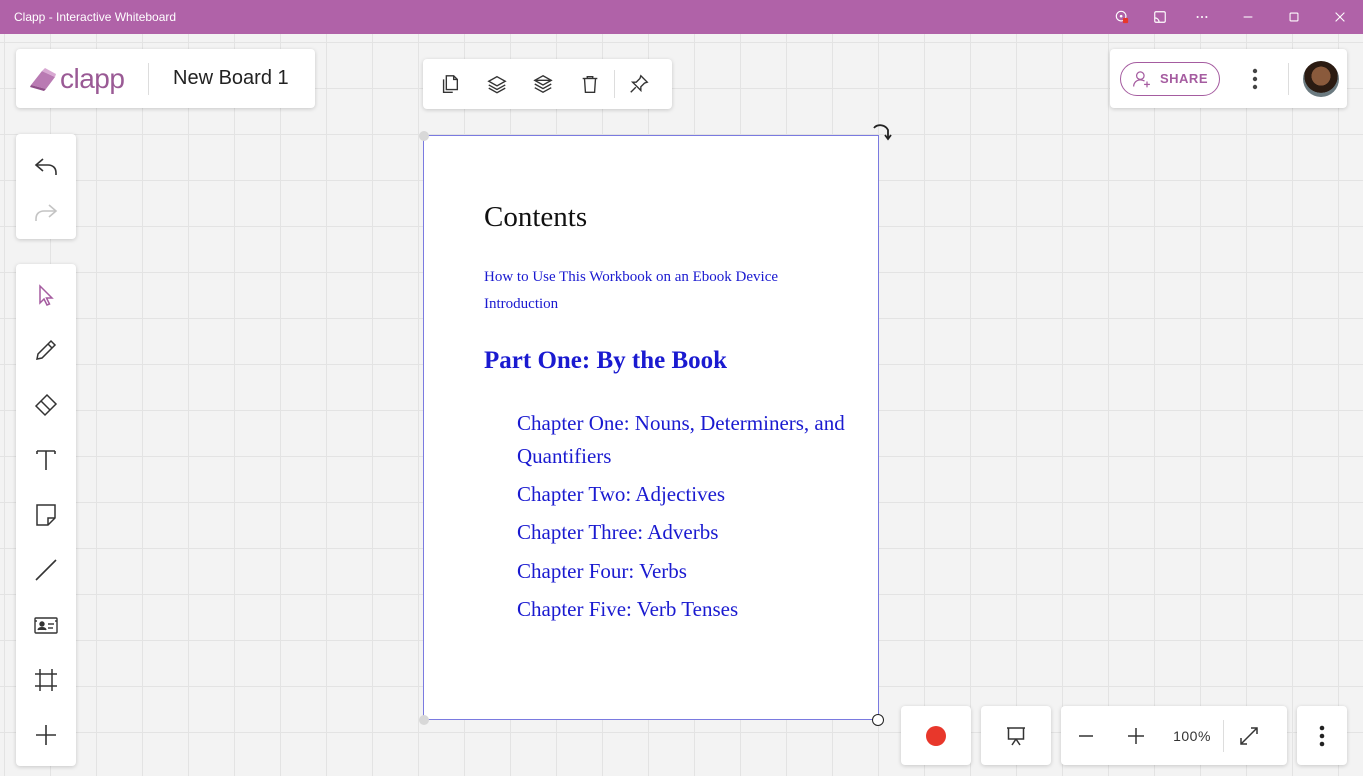 The width and height of the screenshot is (1363, 776). I want to click on title-bar: Clapp - Interactive Whiteboard, so click(681, 17).